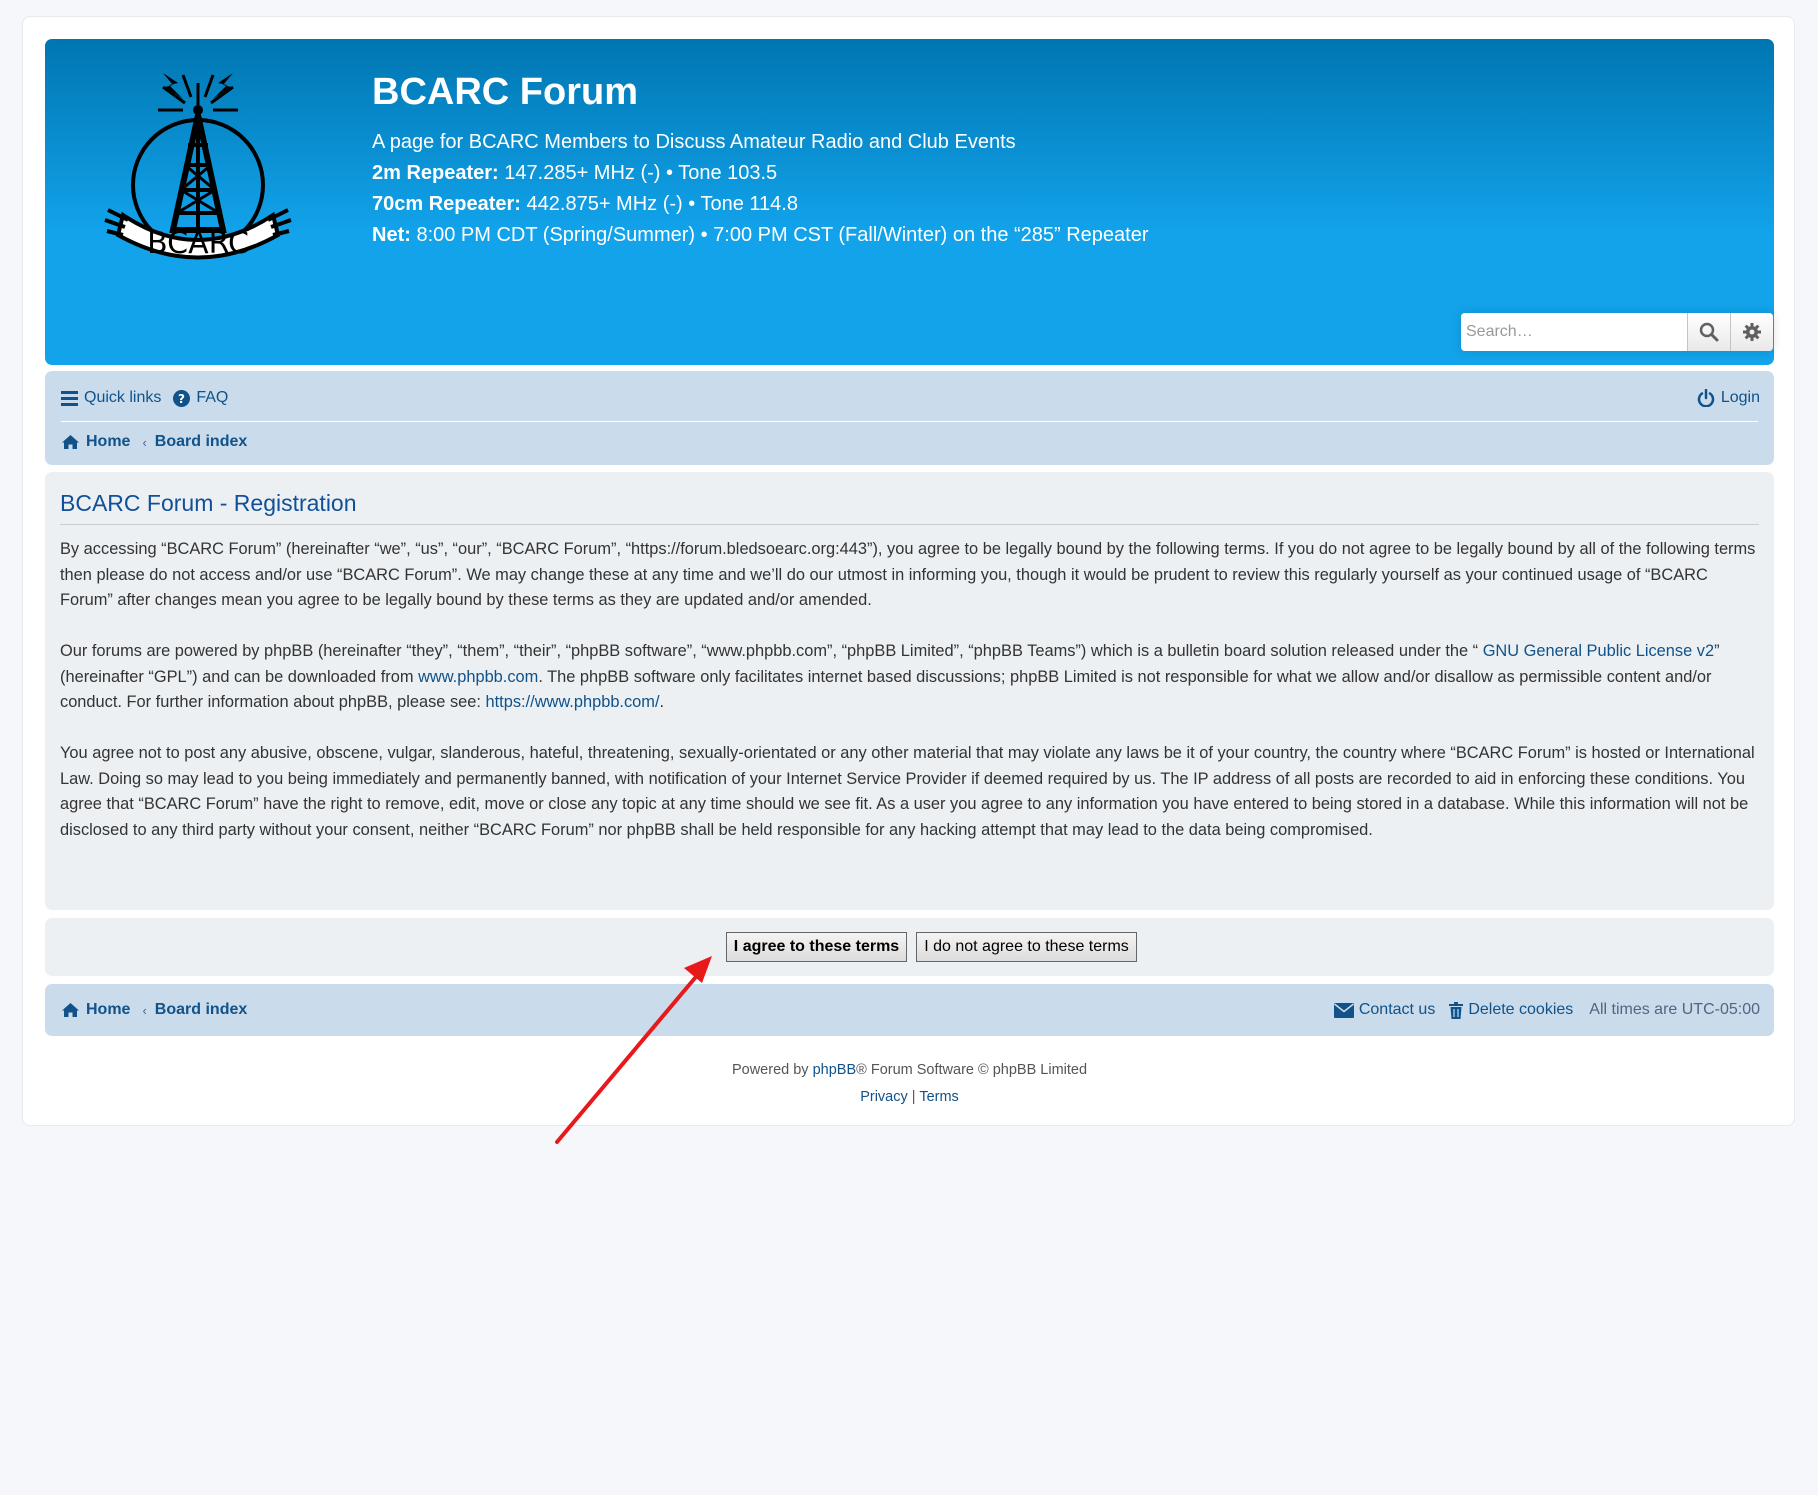 This screenshot has height=1495, width=1818. Describe the element at coordinates (1574, 332) in the screenshot. I see `search-input` at that location.